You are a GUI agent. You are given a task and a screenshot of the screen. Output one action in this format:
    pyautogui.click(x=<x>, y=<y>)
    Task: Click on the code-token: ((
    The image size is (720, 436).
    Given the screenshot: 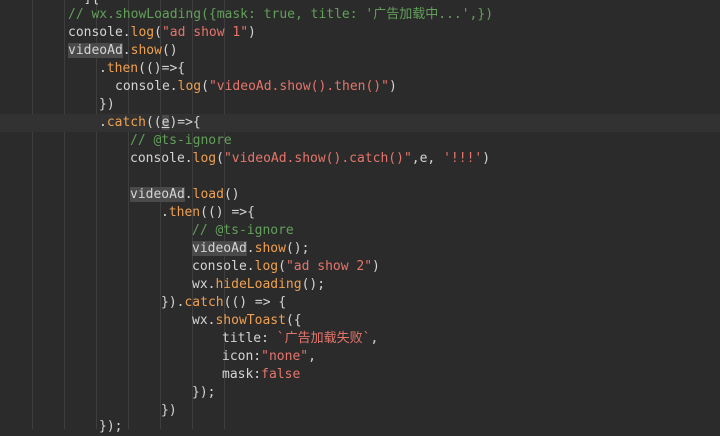 What is the action you would take?
    pyautogui.click(x=153, y=122)
    